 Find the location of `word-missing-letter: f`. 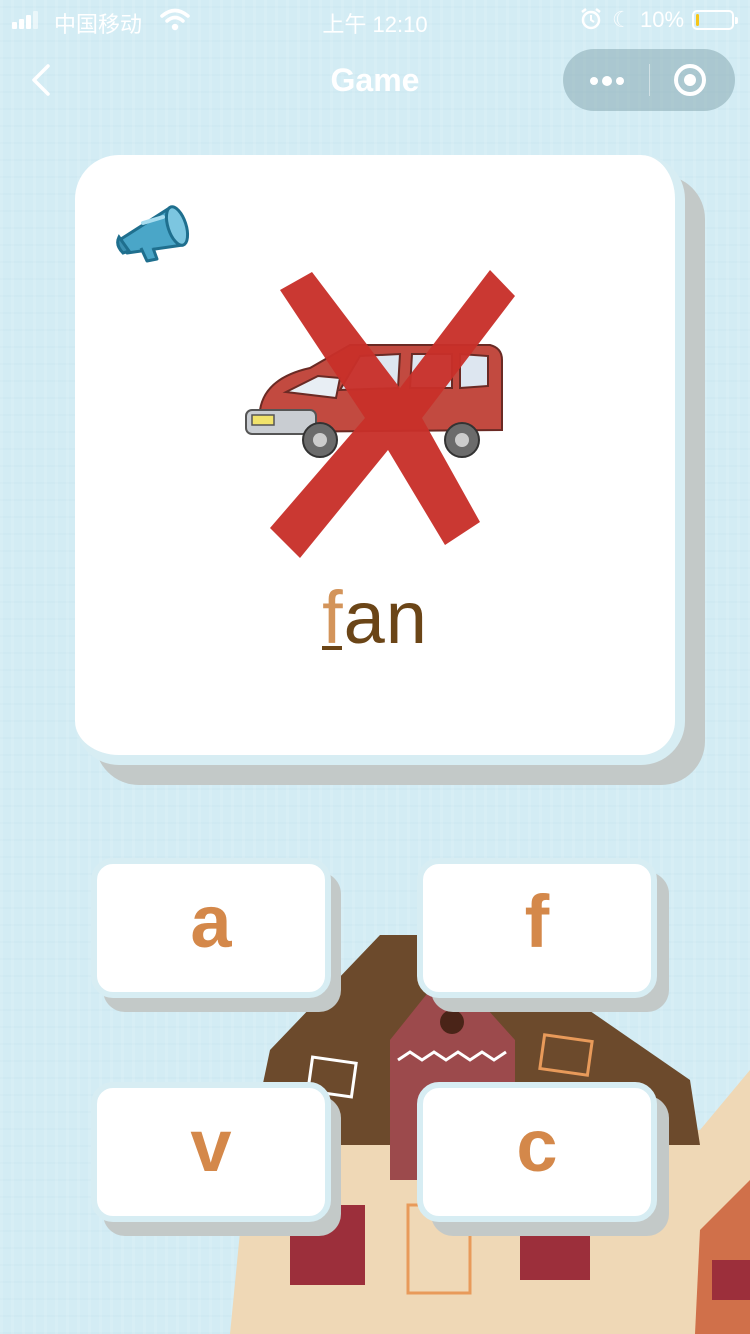

word-missing-letter: f is located at coordinates (333, 617).